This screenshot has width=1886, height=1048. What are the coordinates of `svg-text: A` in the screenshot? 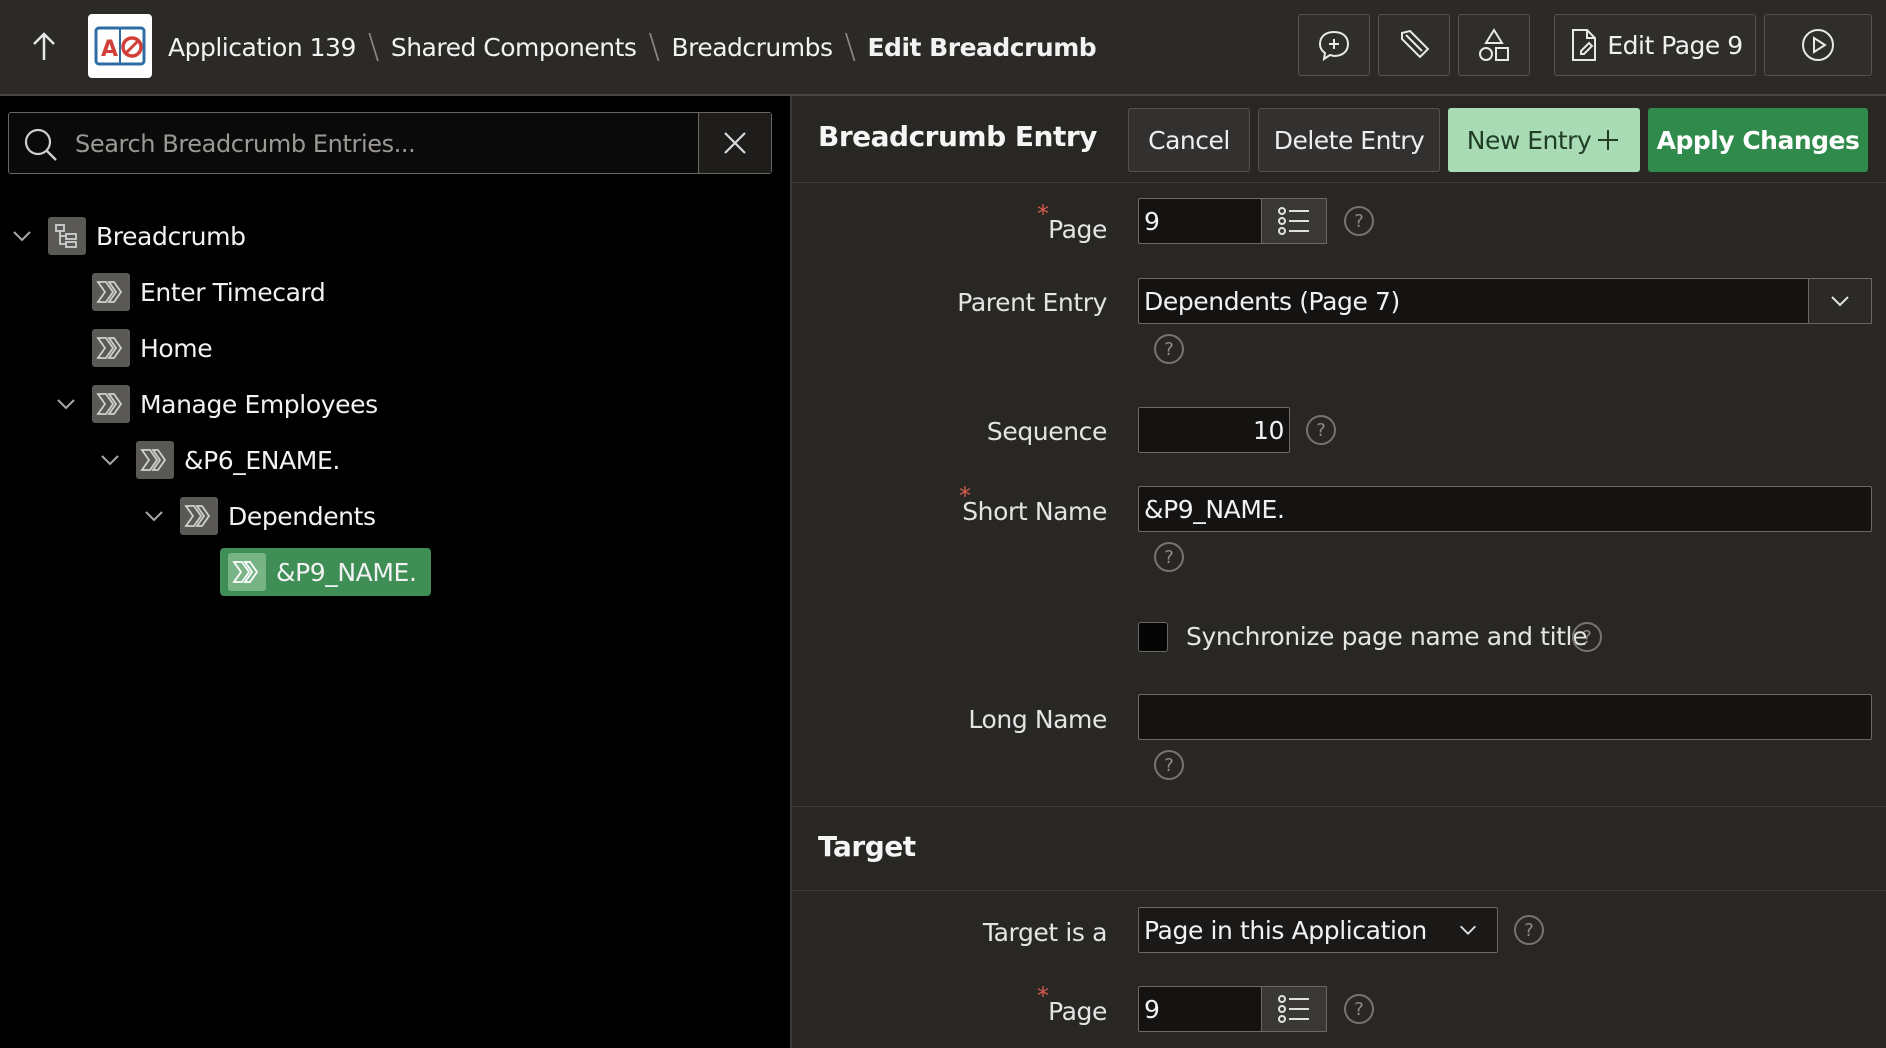 It's located at (109, 49).